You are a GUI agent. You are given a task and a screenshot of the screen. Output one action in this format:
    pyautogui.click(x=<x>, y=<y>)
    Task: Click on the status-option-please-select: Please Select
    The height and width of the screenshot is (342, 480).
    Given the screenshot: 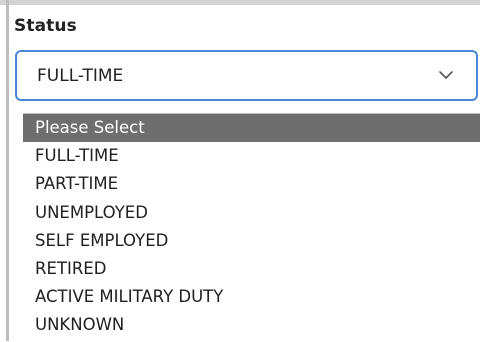 What is the action you would take?
    pyautogui.click(x=251, y=128)
    